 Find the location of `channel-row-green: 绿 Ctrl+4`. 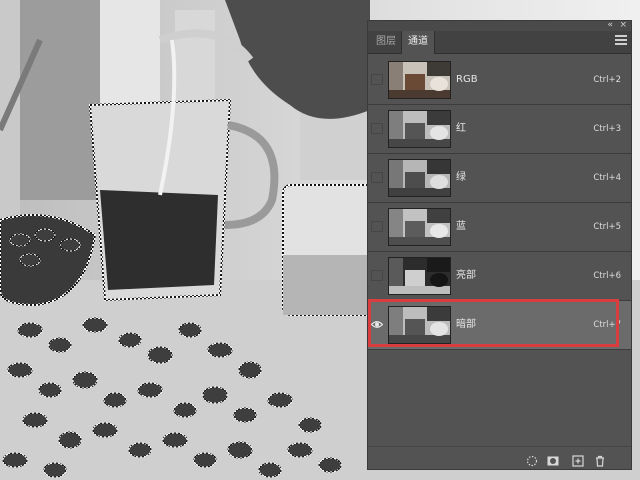

channel-row-green: 绿 Ctrl+4 is located at coordinates (499, 178).